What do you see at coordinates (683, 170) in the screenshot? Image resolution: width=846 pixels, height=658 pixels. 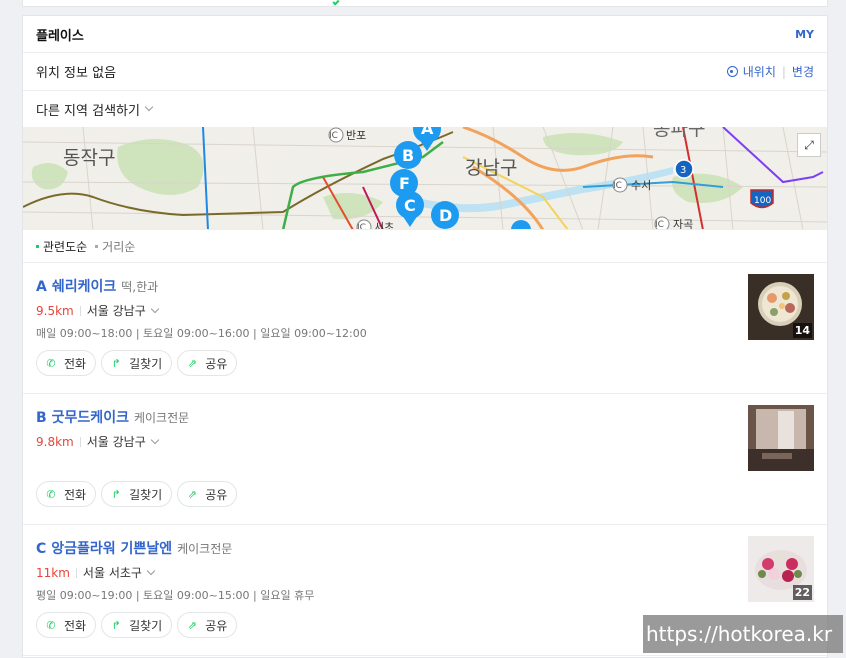 I see `svg-text: 3` at bounding box center [683, 170].